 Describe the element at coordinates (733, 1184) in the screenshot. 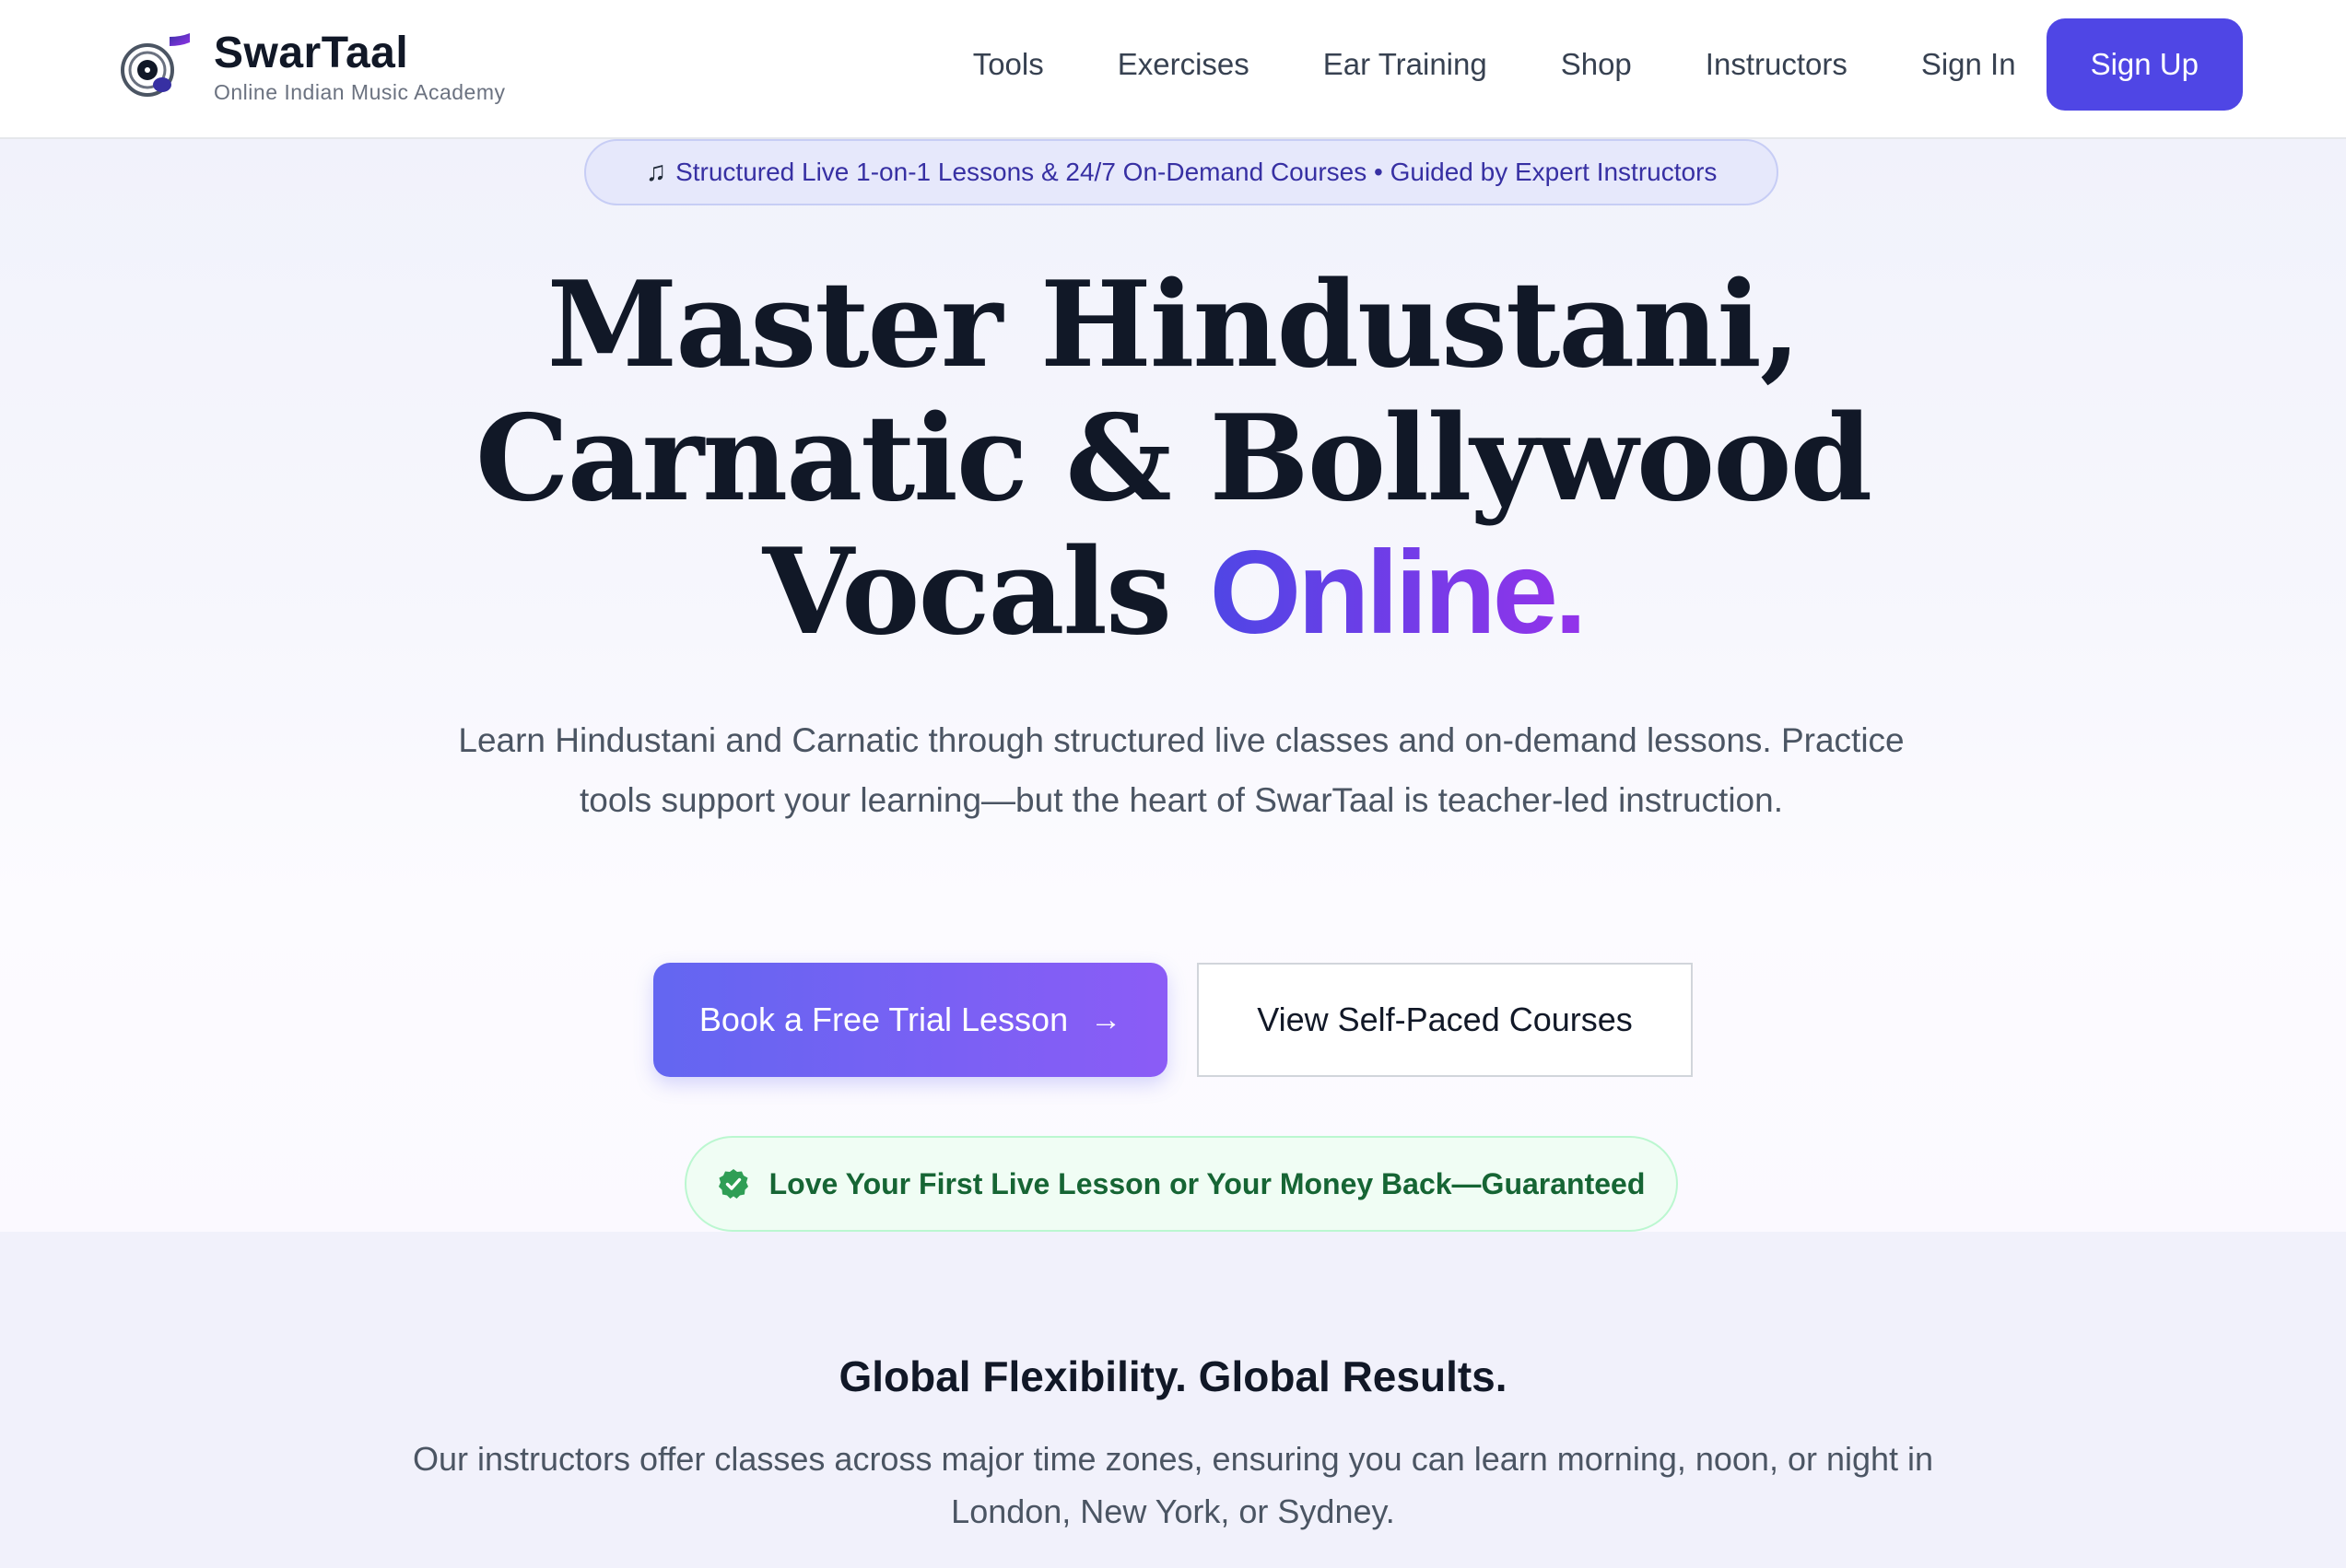

I see `check-badge-icon` at that location.